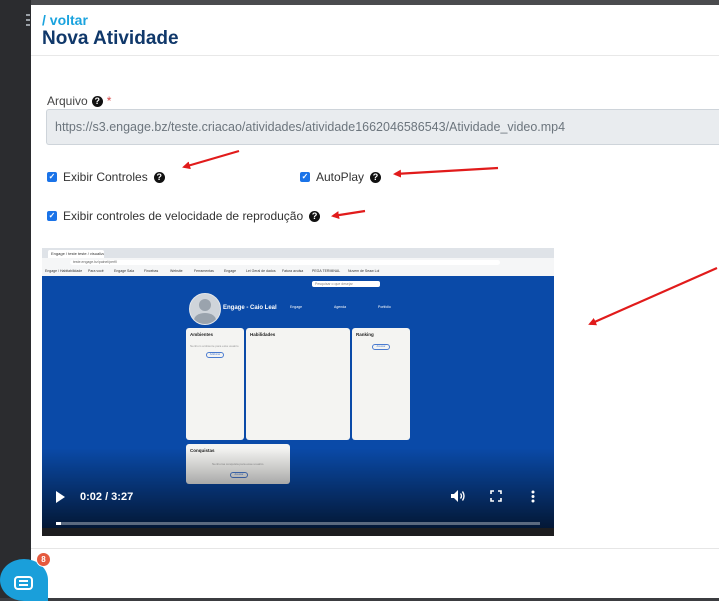 The image size is (719, 601). What do you see at coordinates (23, 583) in the screenshot?
I see `chat-icon` at bounding box center [23, 583].